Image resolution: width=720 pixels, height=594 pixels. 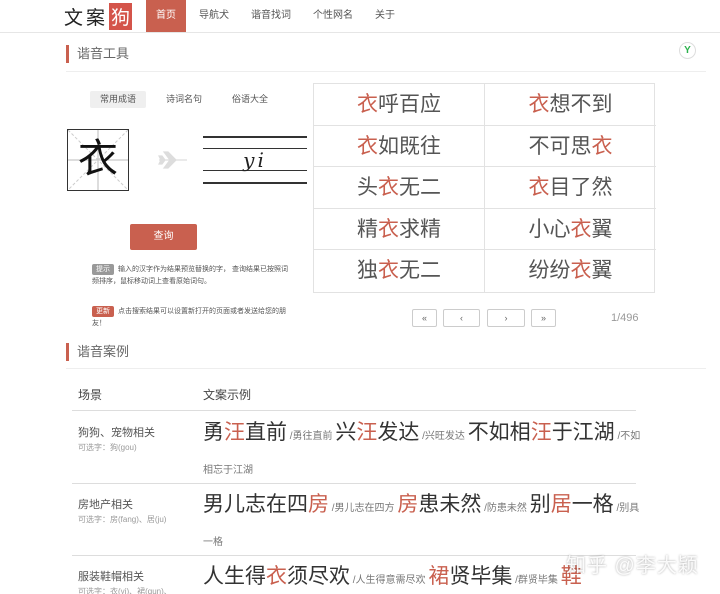 I want to click on tip-tag: 提示, so click(x=103, y=269).